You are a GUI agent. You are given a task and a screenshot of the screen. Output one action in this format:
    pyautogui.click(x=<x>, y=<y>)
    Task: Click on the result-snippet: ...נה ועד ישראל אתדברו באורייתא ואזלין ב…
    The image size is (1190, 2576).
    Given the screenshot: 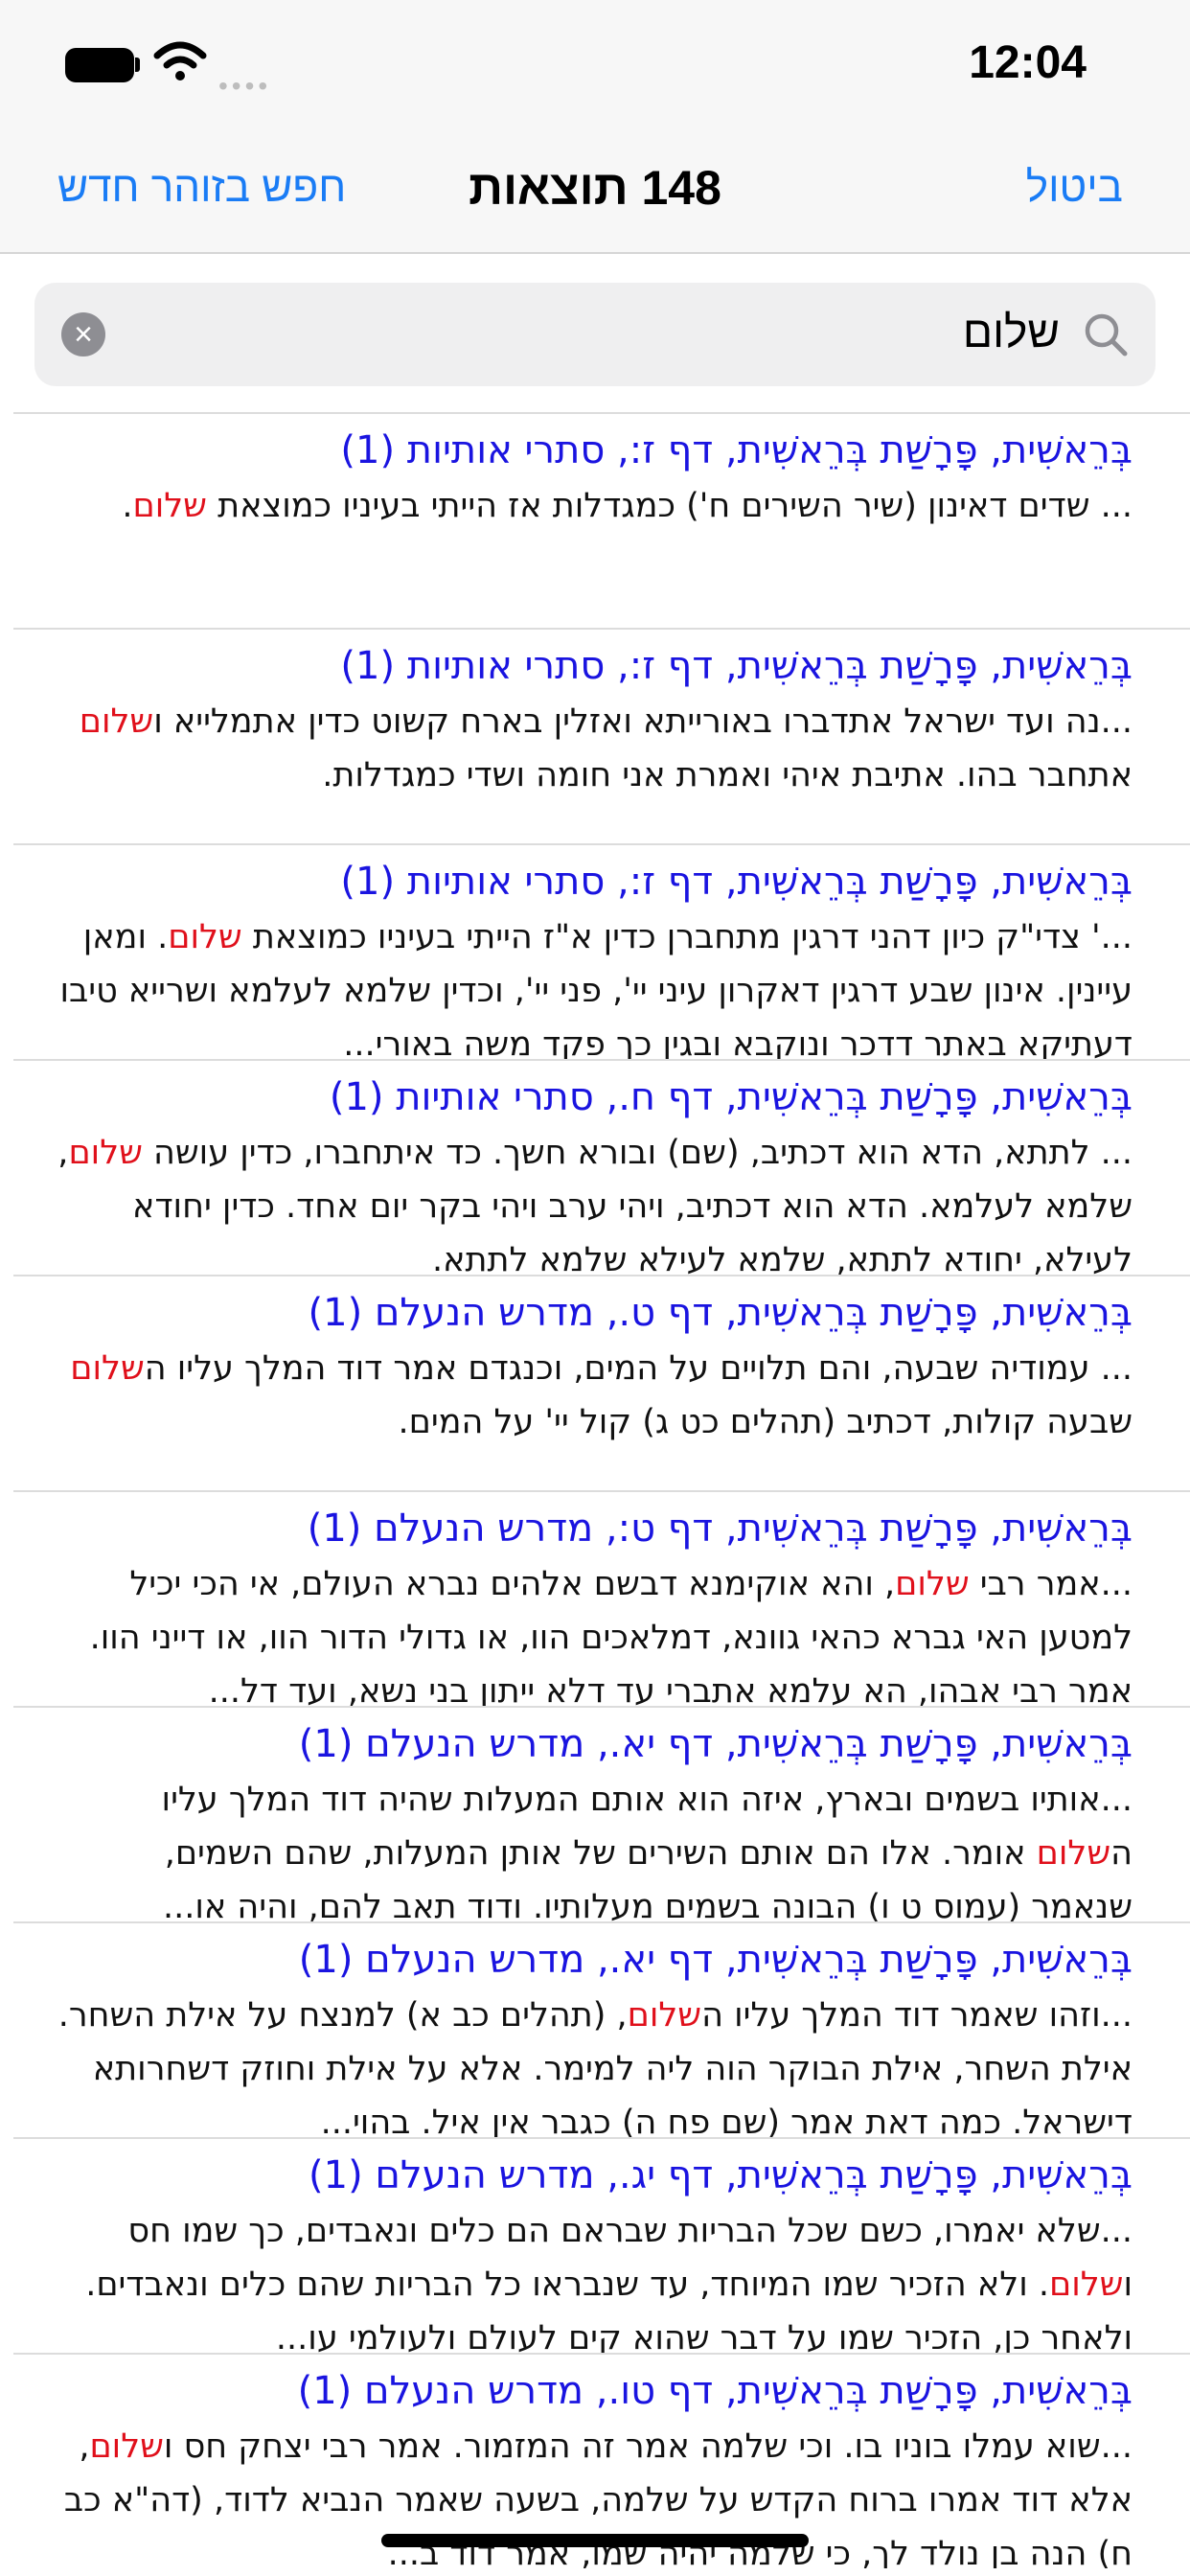 What is the action you would take?
    pyautogui.click(x=606, y=748)
    